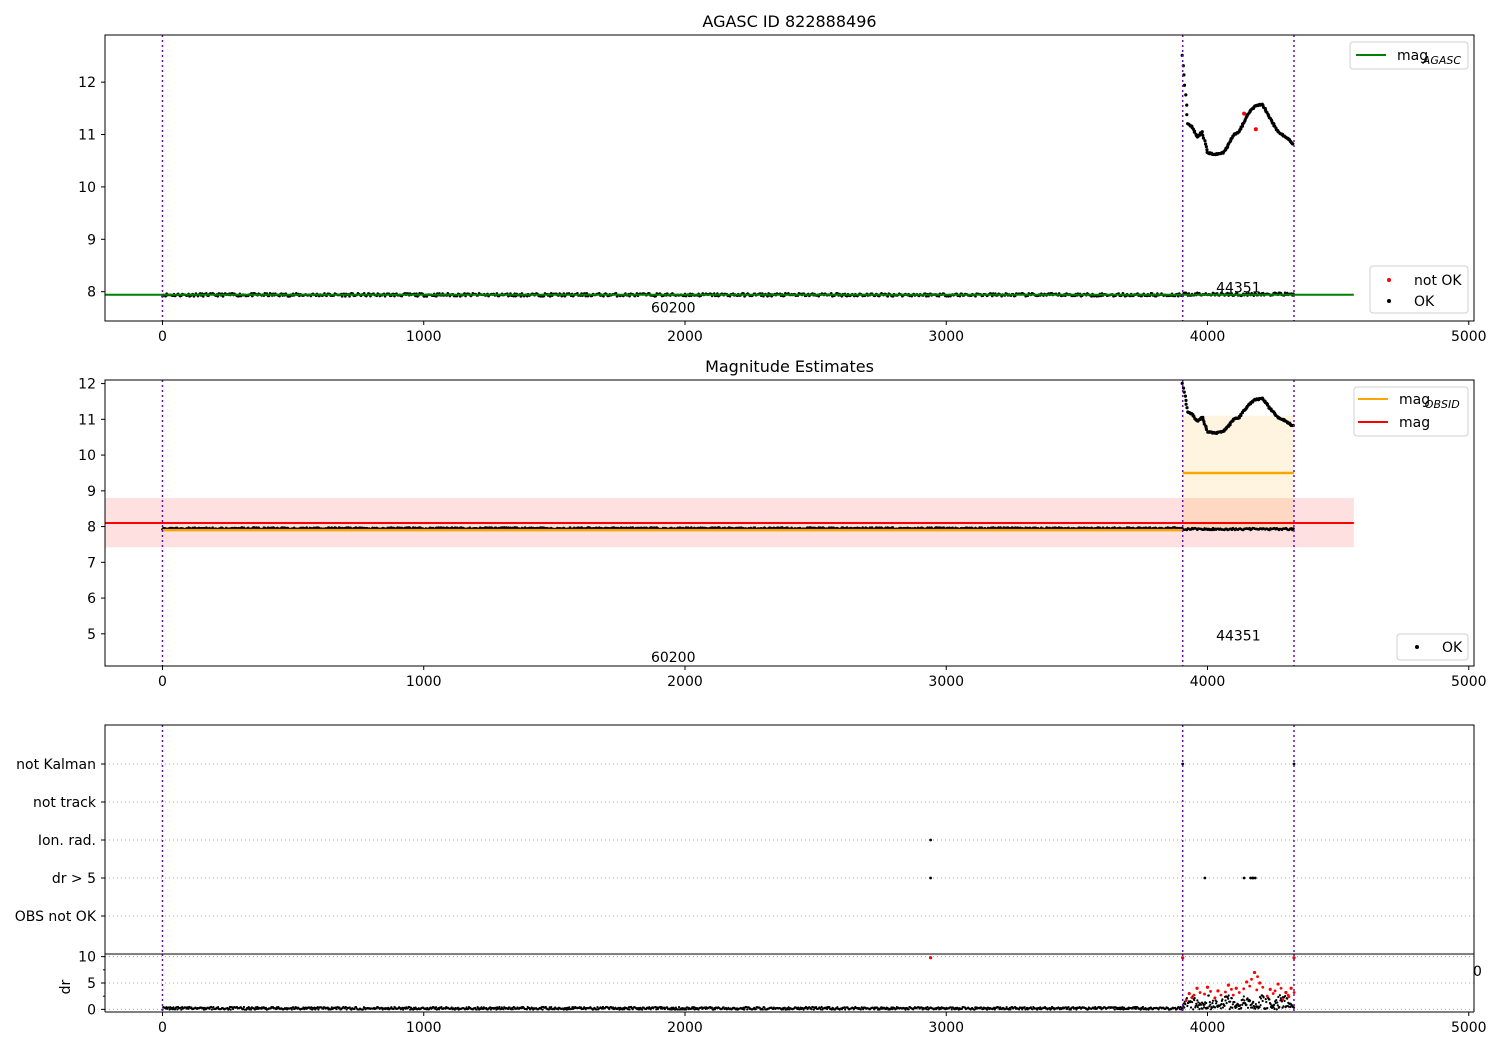  Describe the element at coordinates (424, 682) in the screenshot. I see `estimates-x-tick-label: 1000` at that location.